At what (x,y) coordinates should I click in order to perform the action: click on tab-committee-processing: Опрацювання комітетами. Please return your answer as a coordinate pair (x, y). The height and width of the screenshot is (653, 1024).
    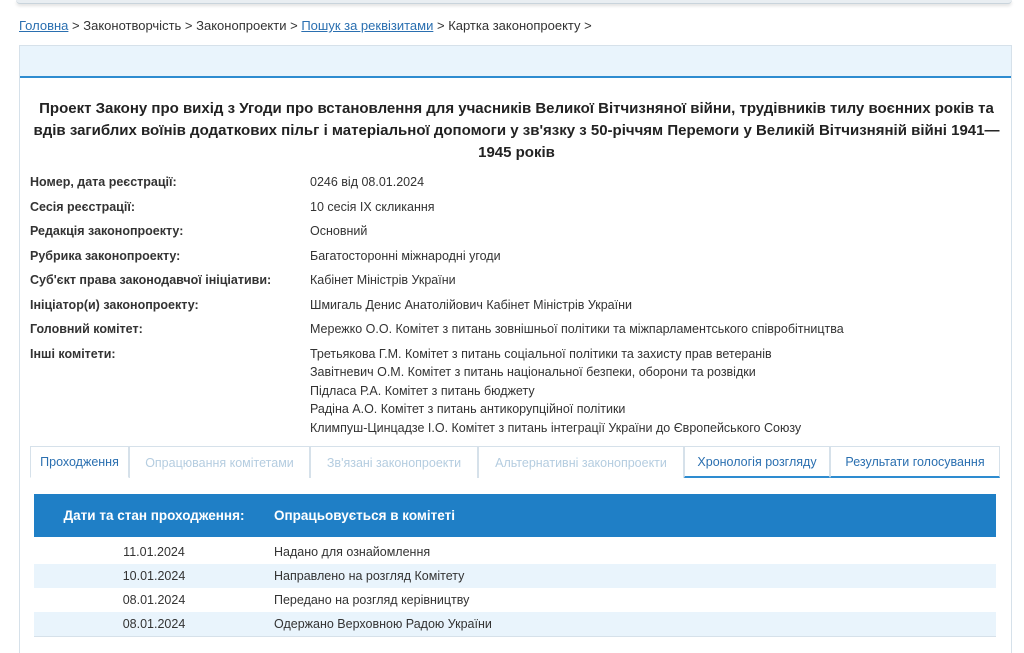
    Looking at the image, I should click on (219, 462).